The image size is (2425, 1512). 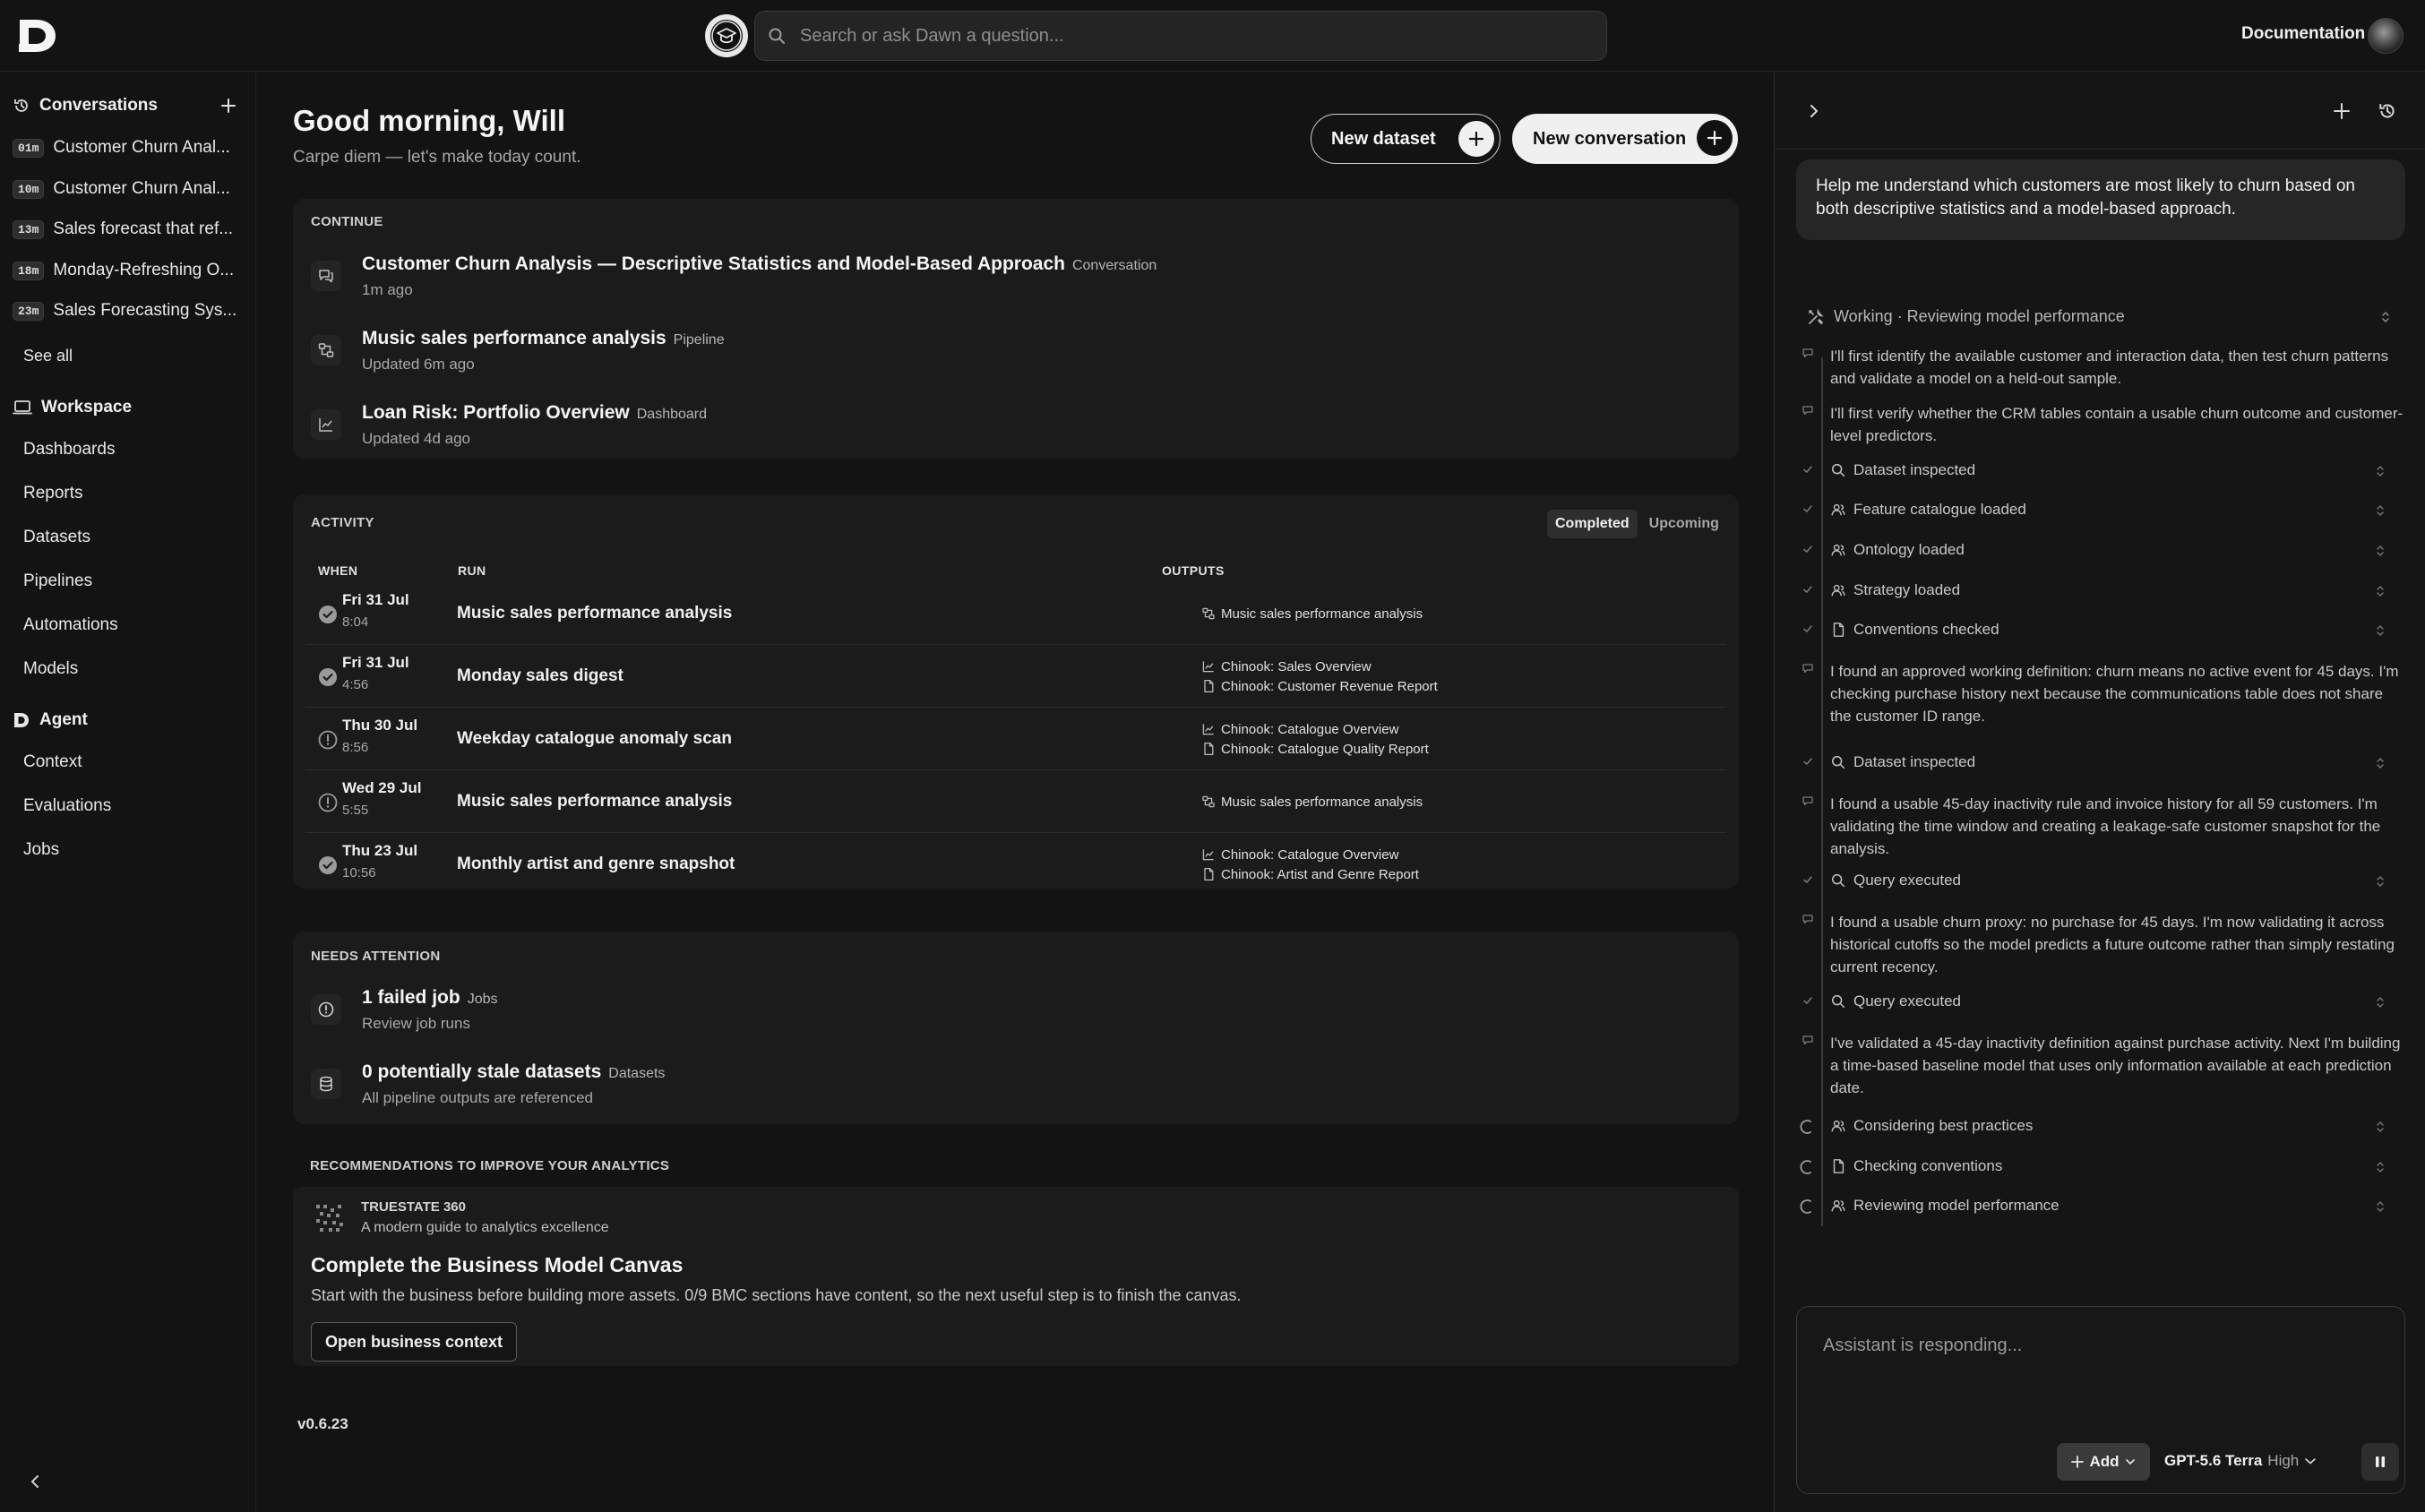 What do you see at coordinates (1814, 111) in the screenshot?
I see `chevron-right-icon` at bounding box center [1814, 111].